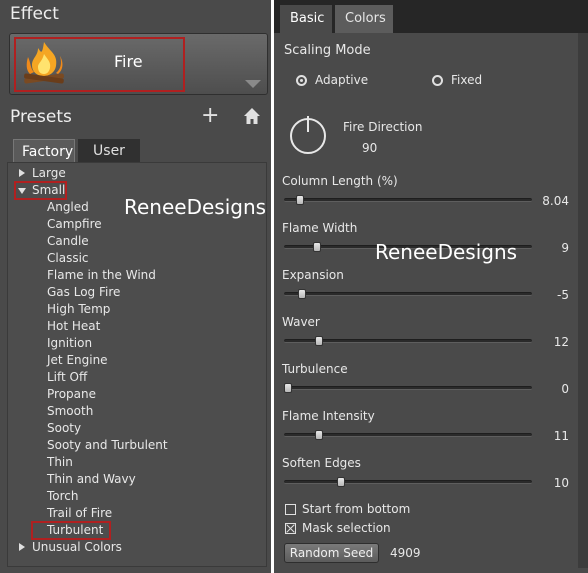 This screenshot has height=573, width=588. Describe the element at coordinates (301, 80) in the screenshot. I see `adaptive-radio` at that location.